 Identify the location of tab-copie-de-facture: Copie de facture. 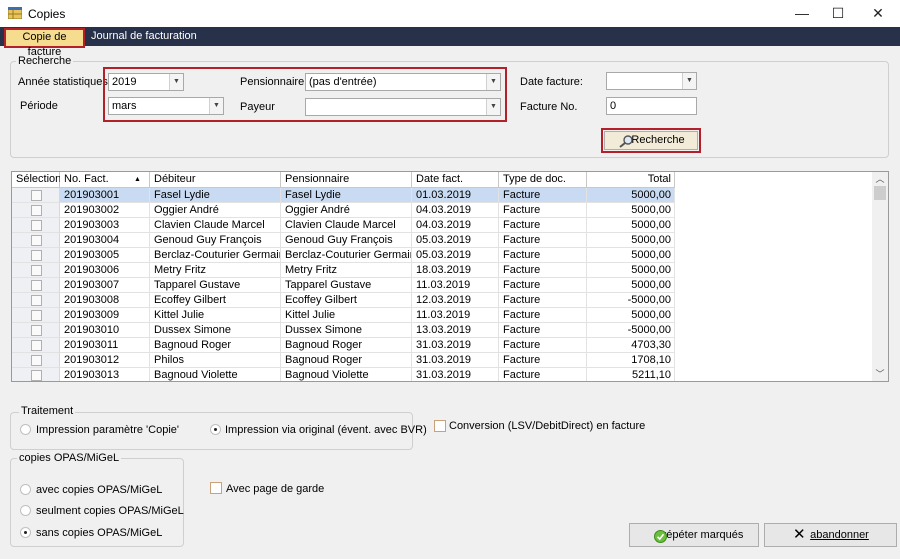
(44, 43).